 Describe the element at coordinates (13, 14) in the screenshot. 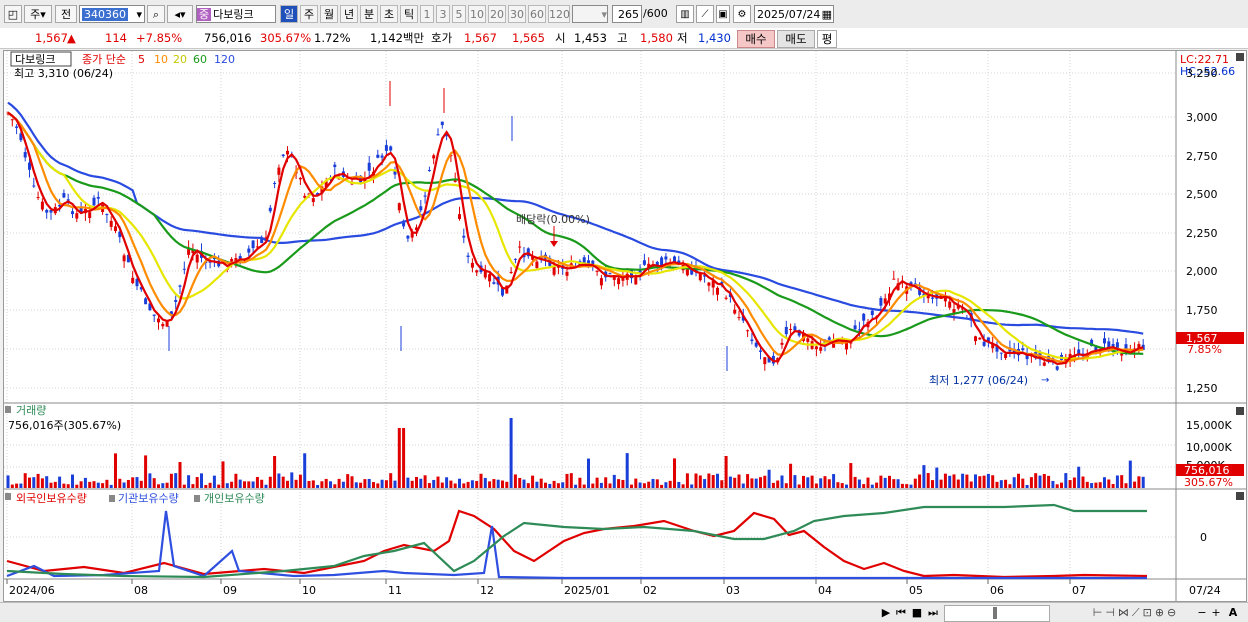

I see `window-menu-icon: ◰` at that location.